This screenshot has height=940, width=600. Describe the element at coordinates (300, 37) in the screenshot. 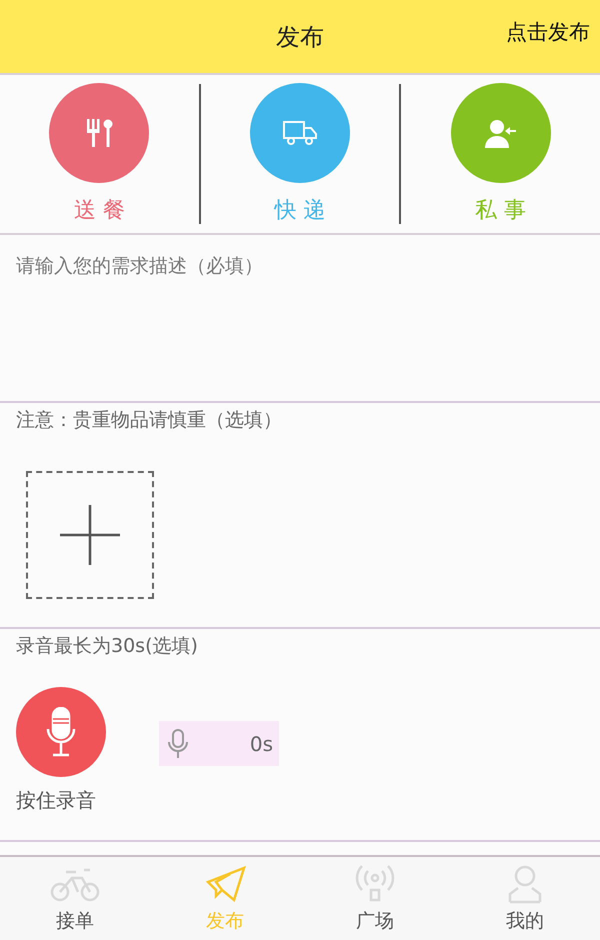

I see `page-title: 发布` at that location.